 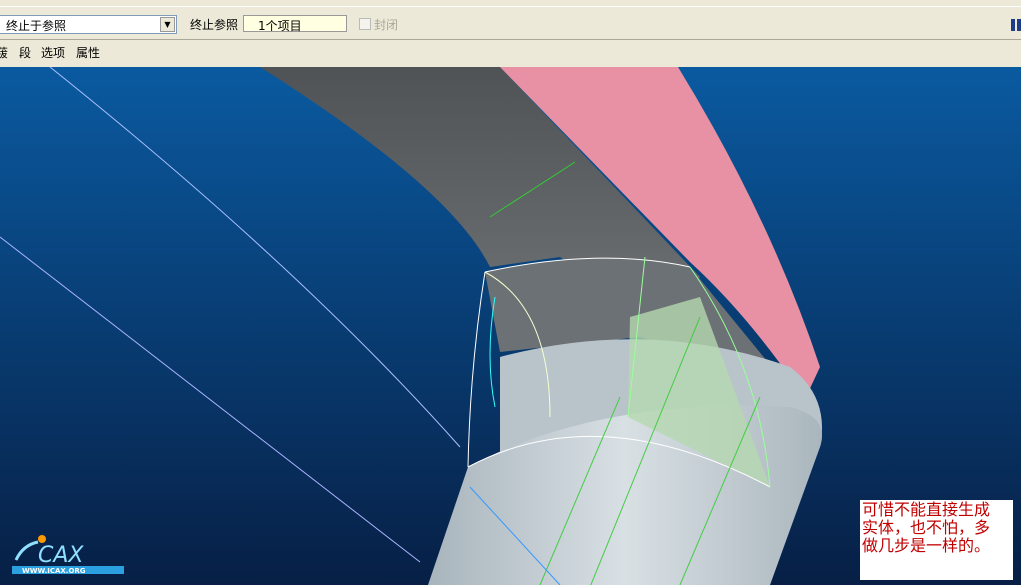 What do you see at coordinates (365, 24) in the screenshot?
I see `closed-checkbox` at bounding box center [365, 24].